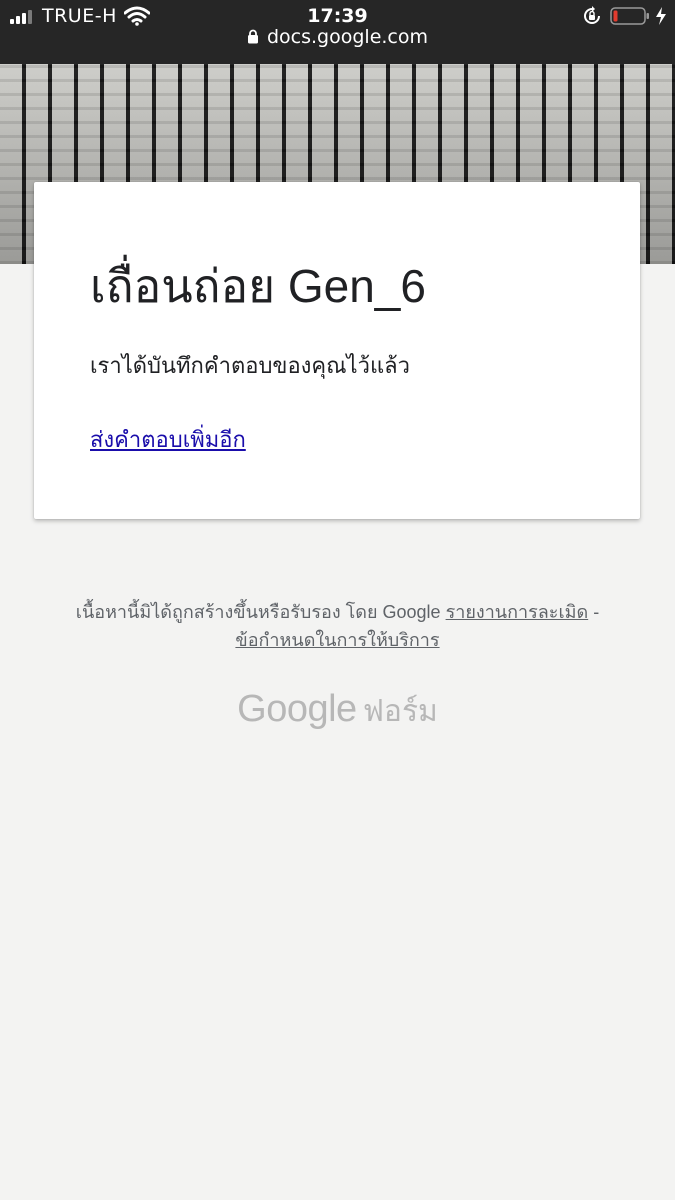 The height and width of the screenshot is (1200, 675). What do you see at coordinates (347, 37) in the screenshot?
I see `url-text: docs.google.com` at bounding box center [347, 37].